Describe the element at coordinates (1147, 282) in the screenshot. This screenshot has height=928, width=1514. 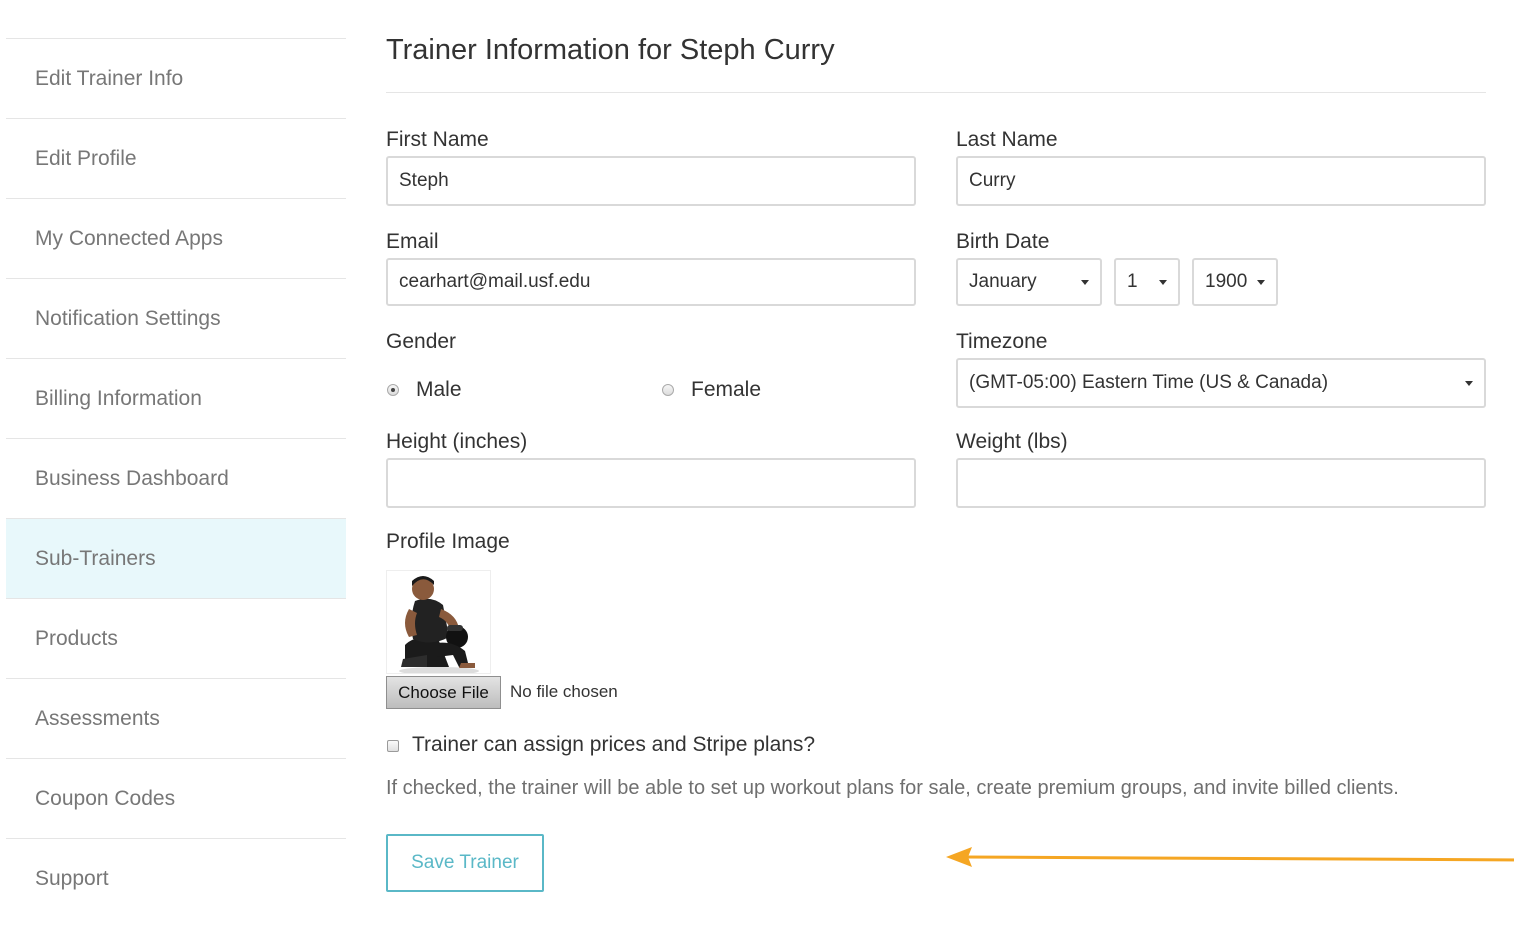
I see `birth-day-select: 1` at that location.